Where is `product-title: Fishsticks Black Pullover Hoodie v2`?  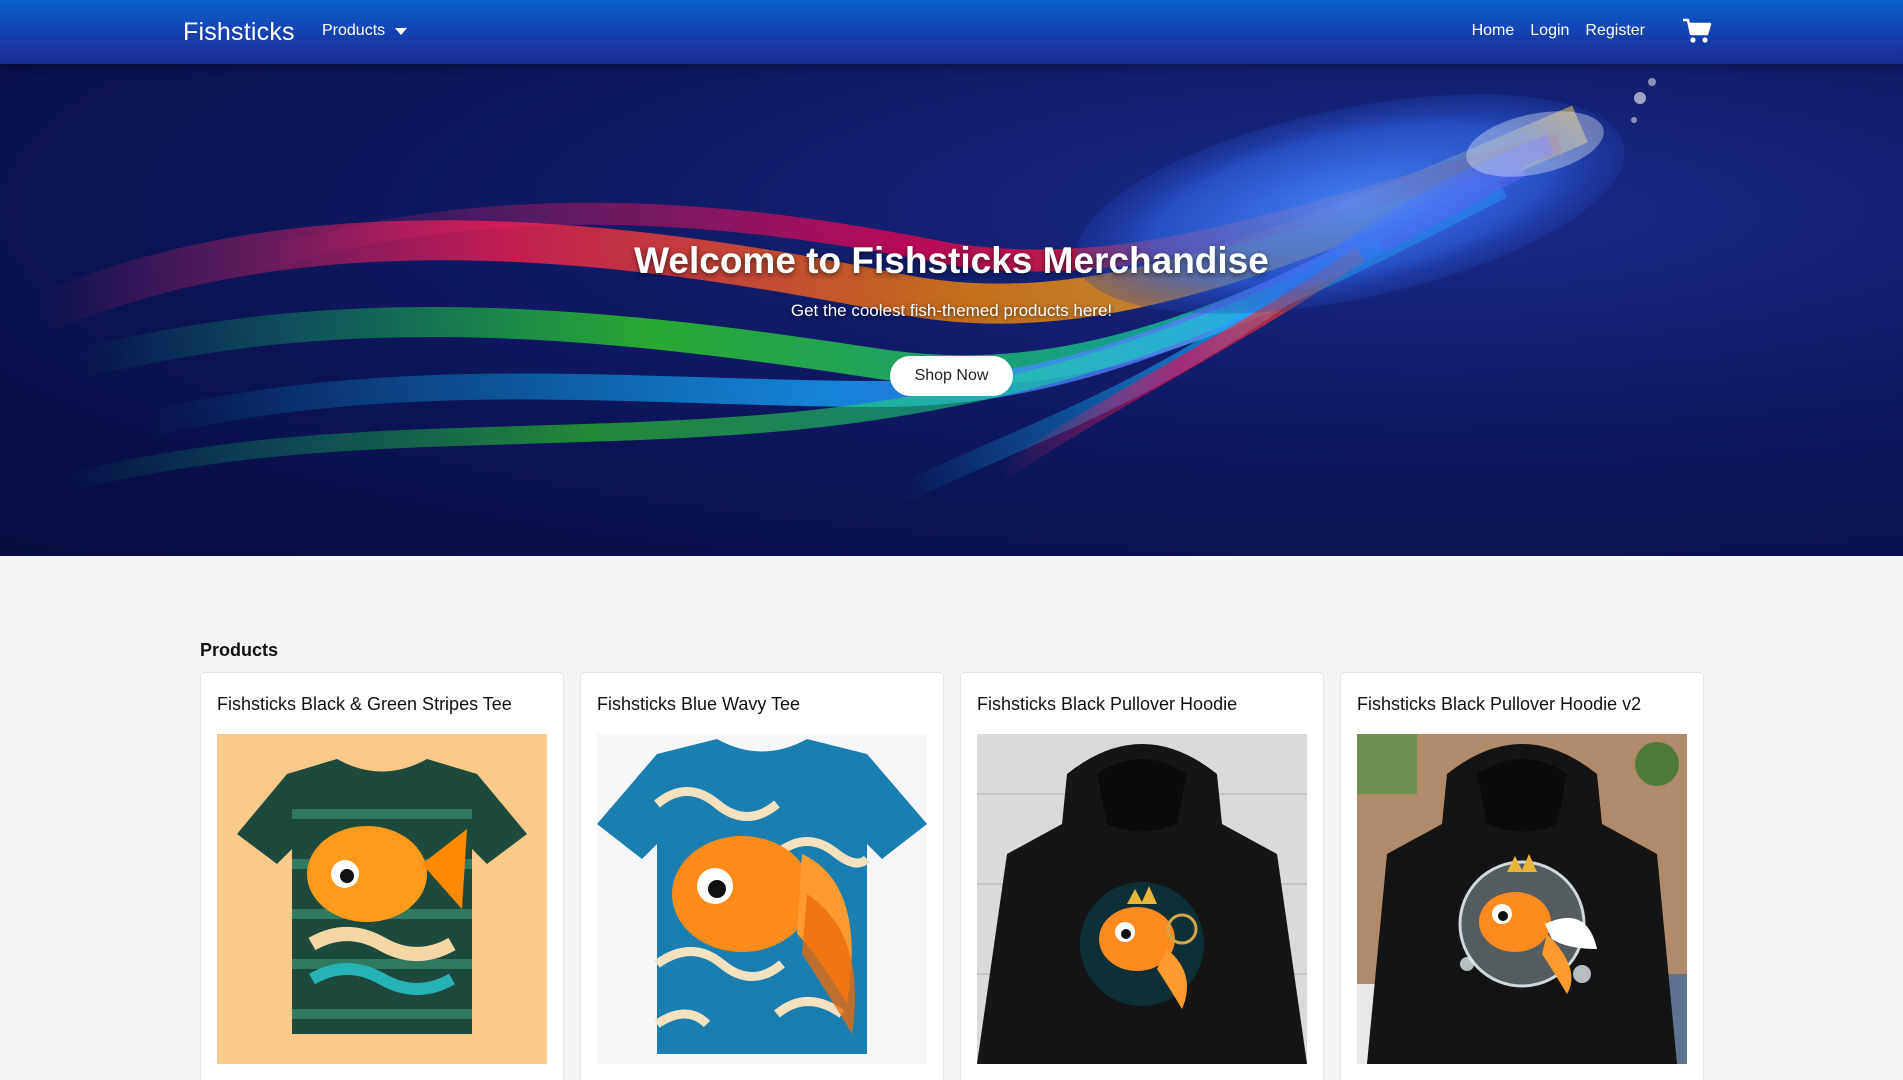 product-title: Fishsticks Black Pullover Hoodie v2 is located at coordinates (1499, 704).